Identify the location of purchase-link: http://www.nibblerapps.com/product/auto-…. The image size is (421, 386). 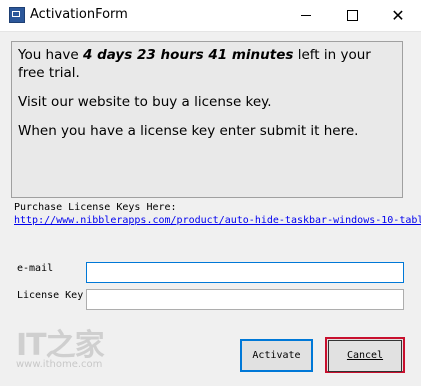
(217, 220).